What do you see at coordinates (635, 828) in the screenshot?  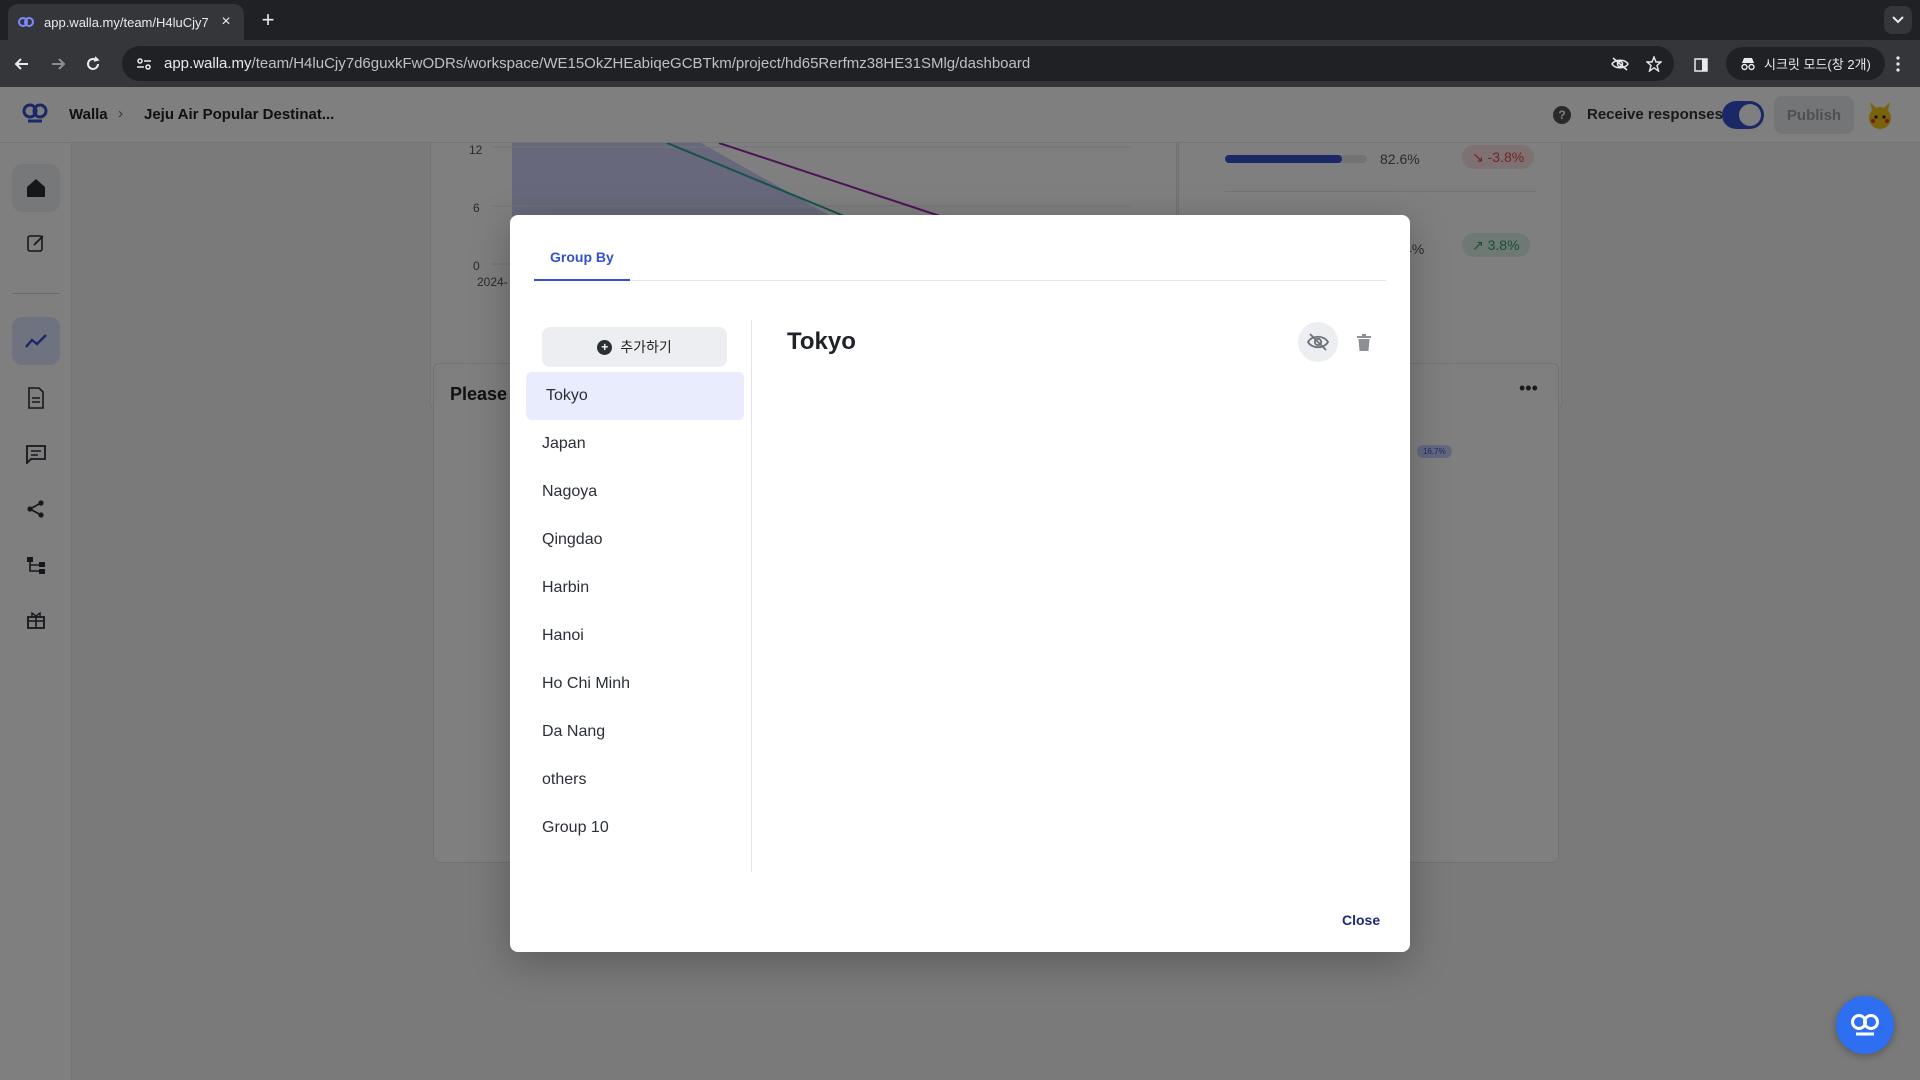 I see `group-list-item: Group 10` at bounding box center [635, 828].